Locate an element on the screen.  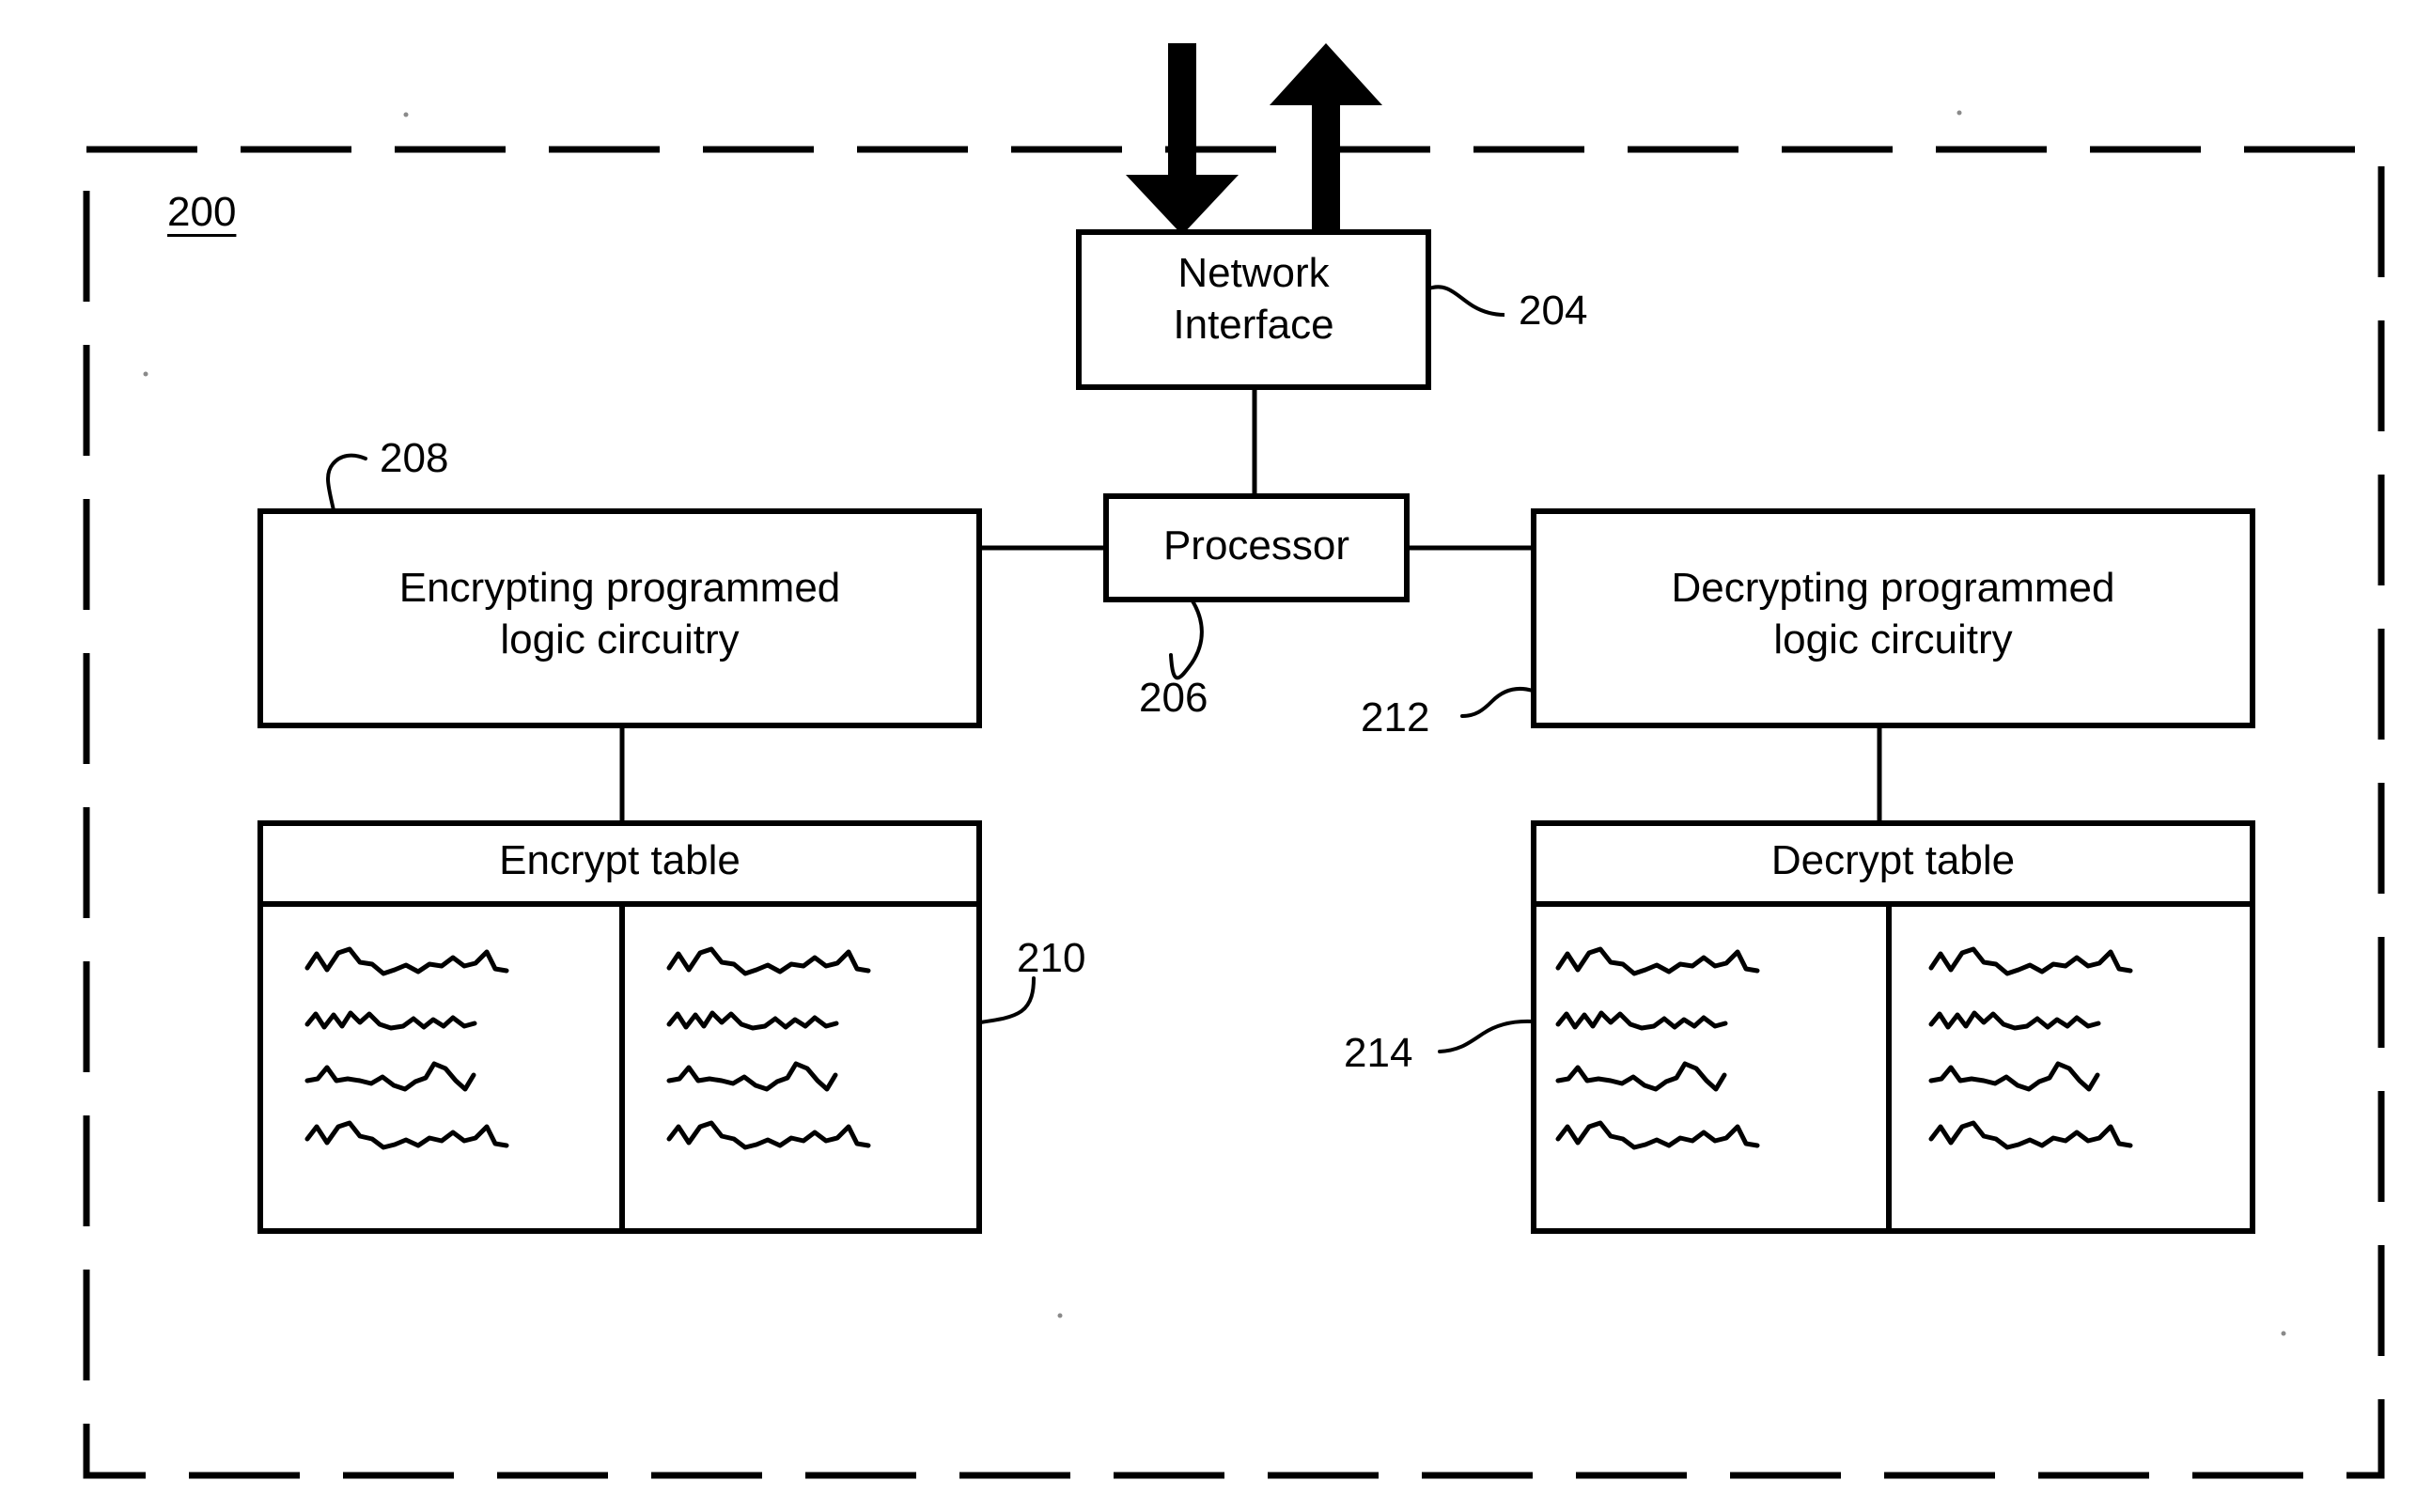
ref-206-label: 206 is located at coordinates (1173, 698).